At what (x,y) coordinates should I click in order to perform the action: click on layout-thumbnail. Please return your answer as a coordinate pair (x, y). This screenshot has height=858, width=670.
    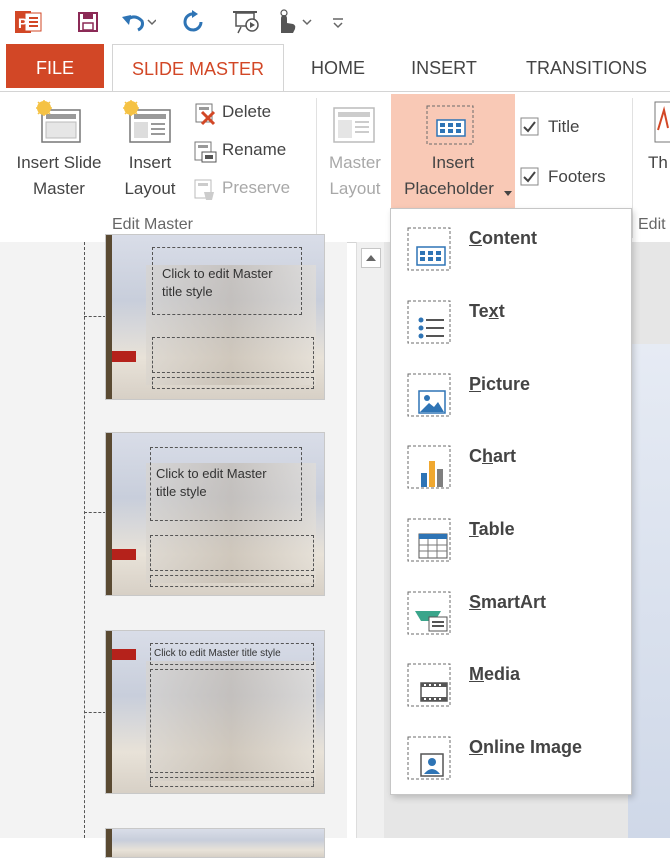
    Looking at the image, I should click on (215, 843).